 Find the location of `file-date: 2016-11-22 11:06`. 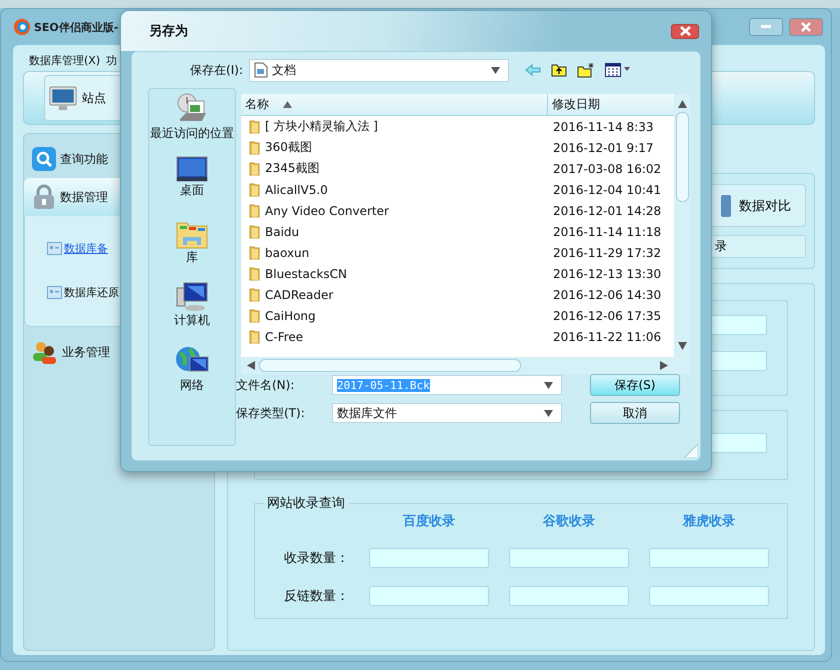

file-date: 2016-11-22 11:06 is located at coordinates (607, 337).